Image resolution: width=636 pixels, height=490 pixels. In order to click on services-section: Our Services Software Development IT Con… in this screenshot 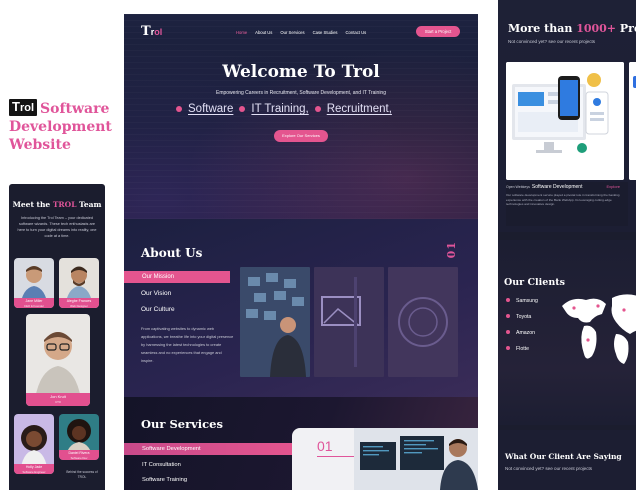, I will do `click(301, 443)`.